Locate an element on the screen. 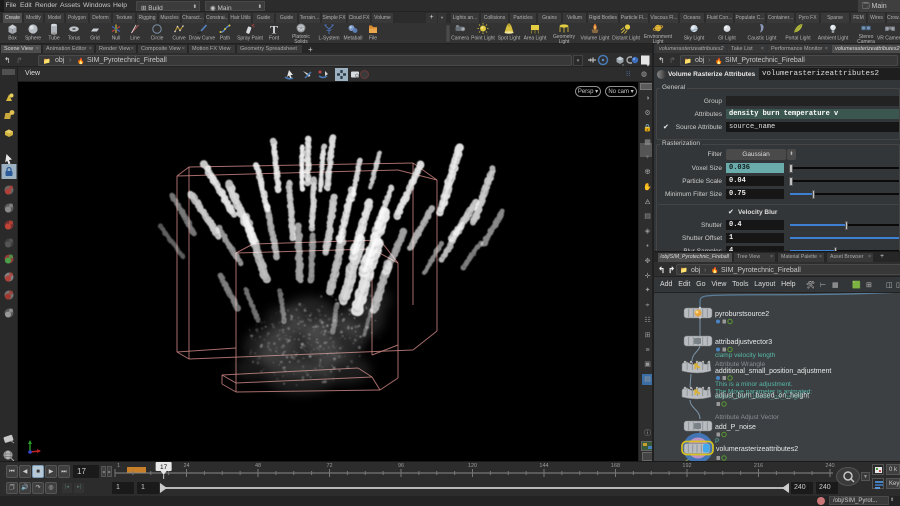 This screenshot has height=506, width=900. svg-text: This is a minor adjustment. is located at coordinates (754, 384).